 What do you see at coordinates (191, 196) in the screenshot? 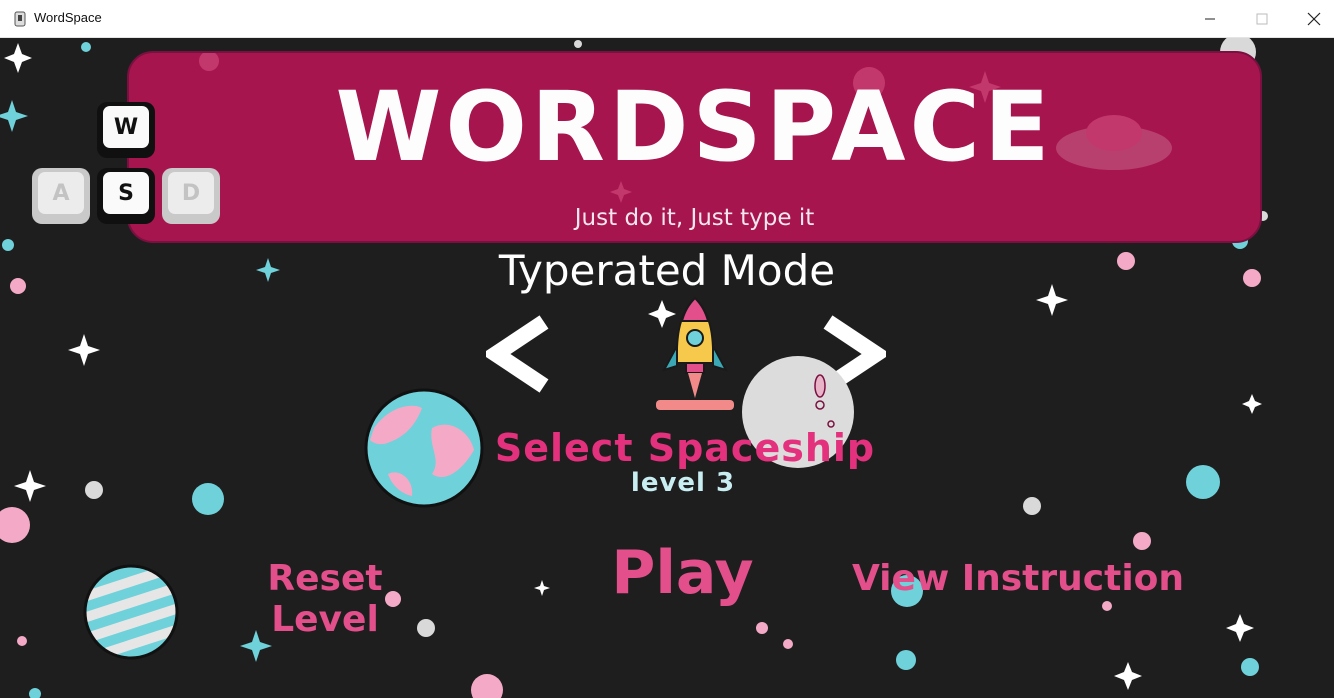
I see `key-d: D` at bounding box center [191, 196].